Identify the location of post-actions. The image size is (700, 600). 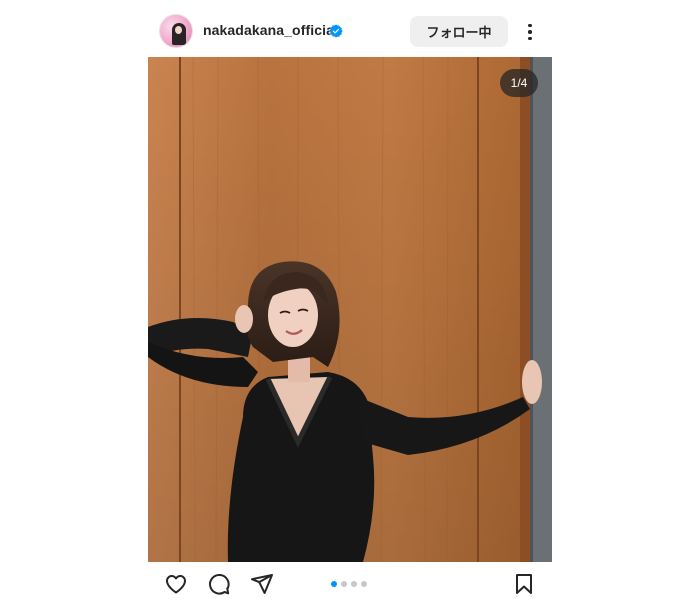
(350, 581).